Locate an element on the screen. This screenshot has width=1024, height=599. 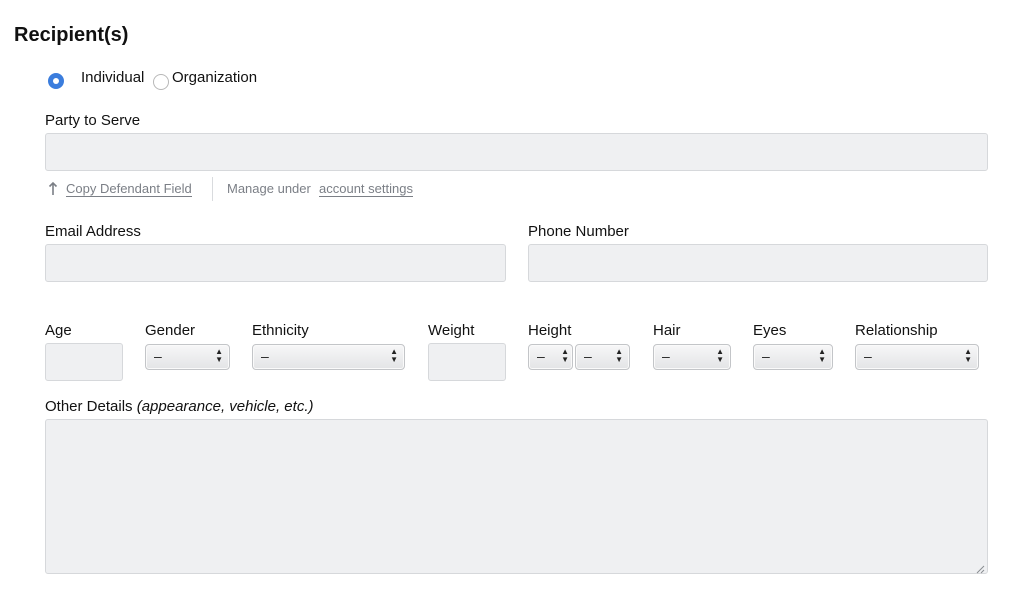
phone-input is located at coordinates (758, 263).